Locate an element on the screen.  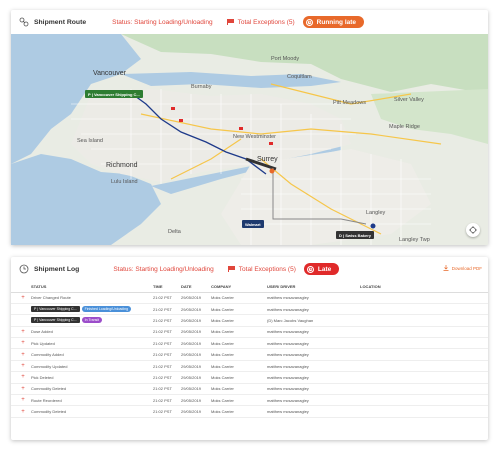
download-pdf-link: Download PDF is located at coordinates (462, 268).